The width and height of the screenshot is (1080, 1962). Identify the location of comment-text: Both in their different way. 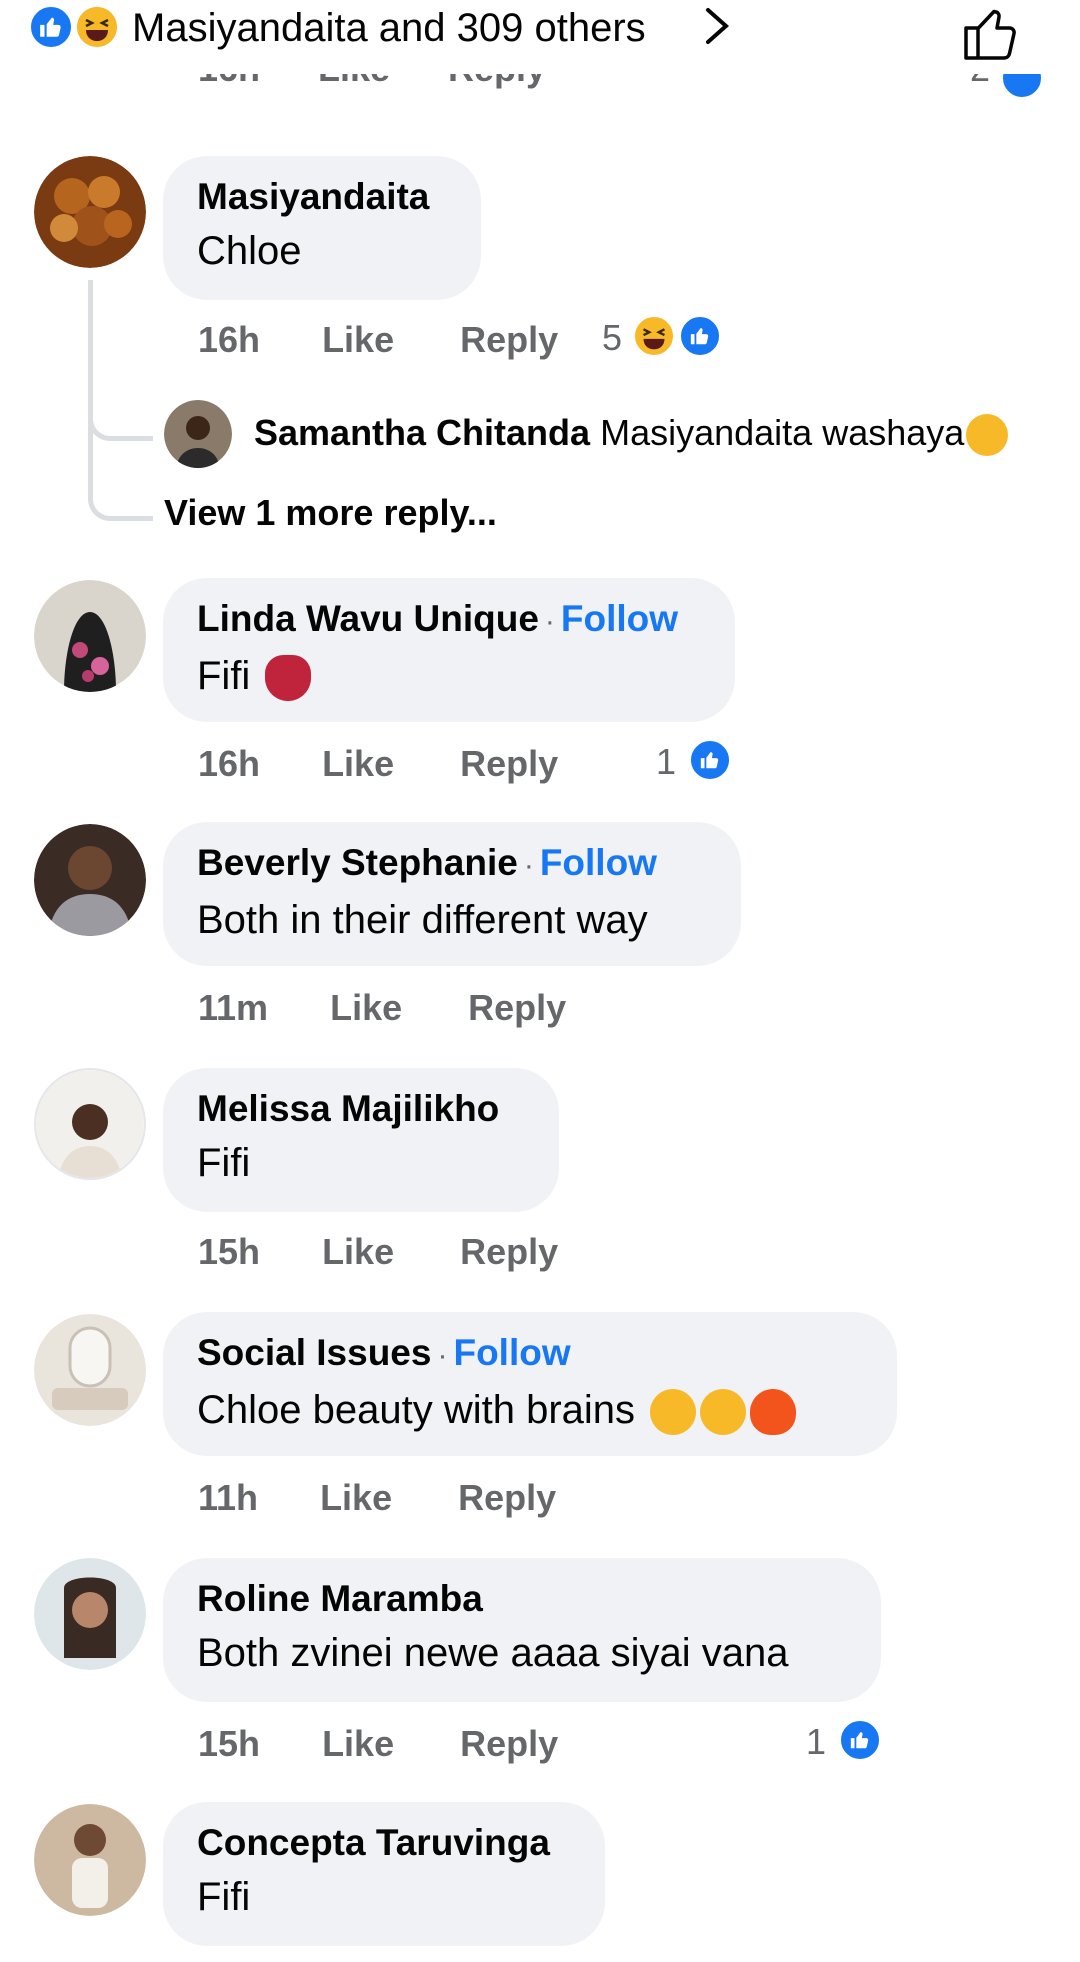
(422, 920).